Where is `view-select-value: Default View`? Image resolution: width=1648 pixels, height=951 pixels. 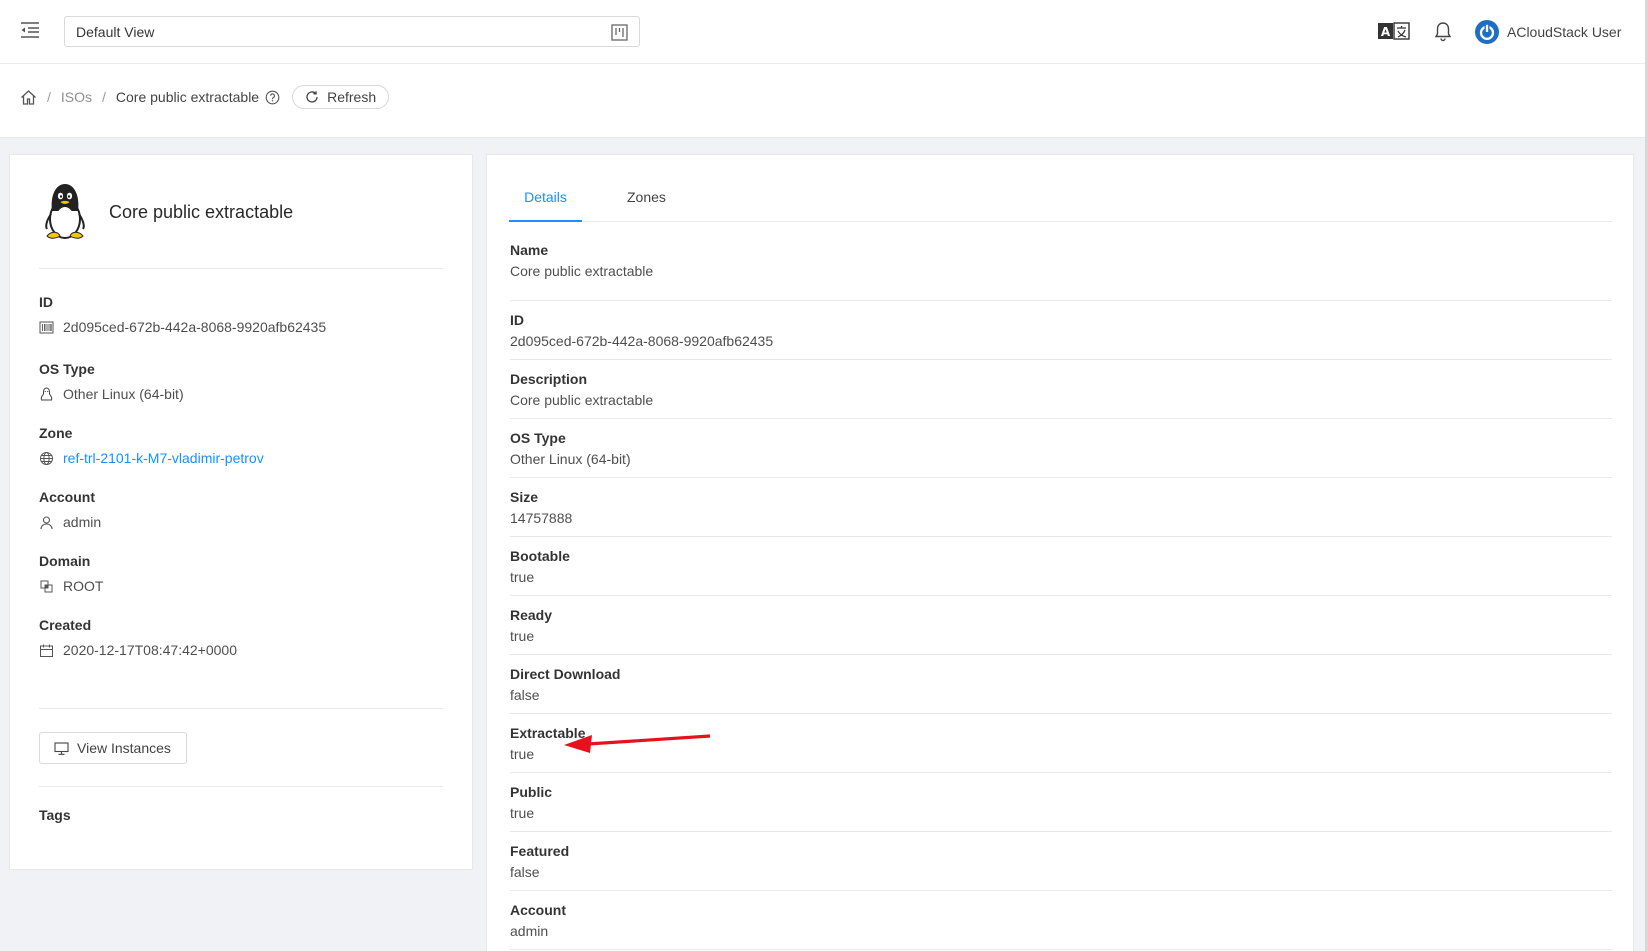 view-select-value: Default View is located at coordinates (115, 32).